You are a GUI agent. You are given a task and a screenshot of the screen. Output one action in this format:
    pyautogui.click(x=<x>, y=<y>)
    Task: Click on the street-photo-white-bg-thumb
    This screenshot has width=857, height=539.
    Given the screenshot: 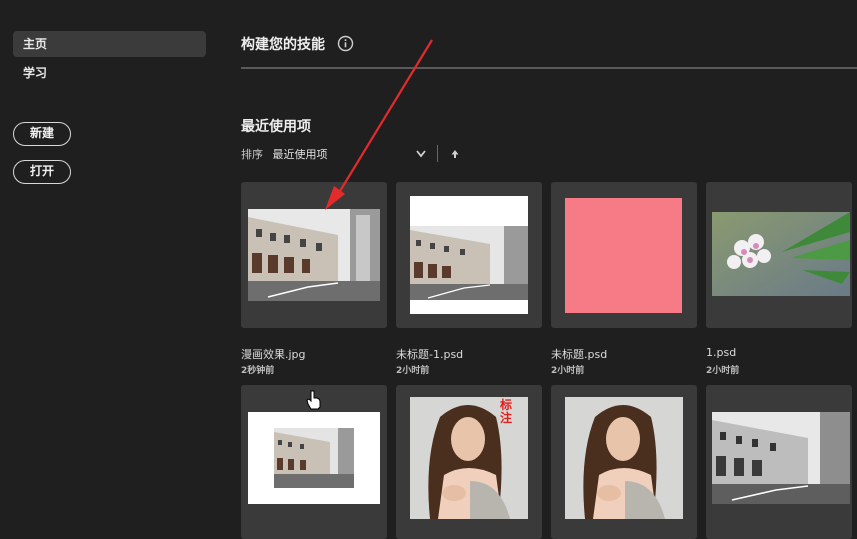 What is the action you would take?
    pyautogui.click(x=469, y=255)
    